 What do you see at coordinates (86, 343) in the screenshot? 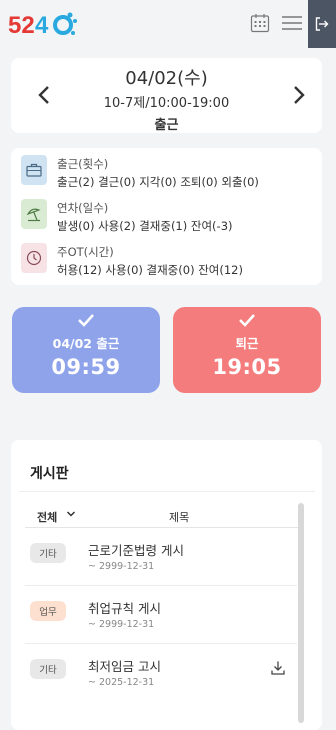
I see `clock-in-label: 04/02 출근` at bounding box center [86, 343].